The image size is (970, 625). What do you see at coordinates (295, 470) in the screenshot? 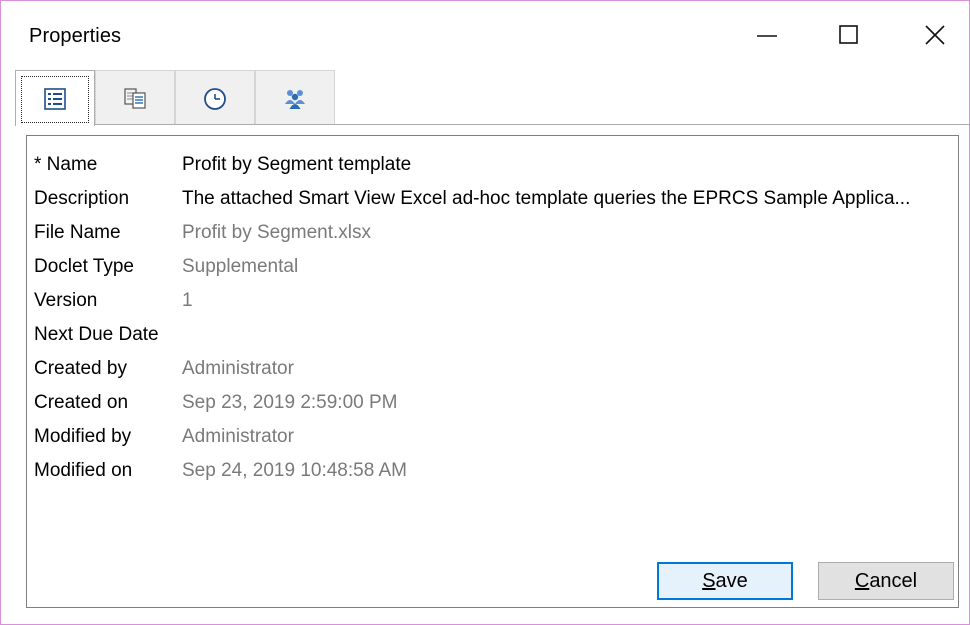
I see `modified-on-value: Sep 24, 2019 10:48:58 AM` at bounding box center [295, 470].